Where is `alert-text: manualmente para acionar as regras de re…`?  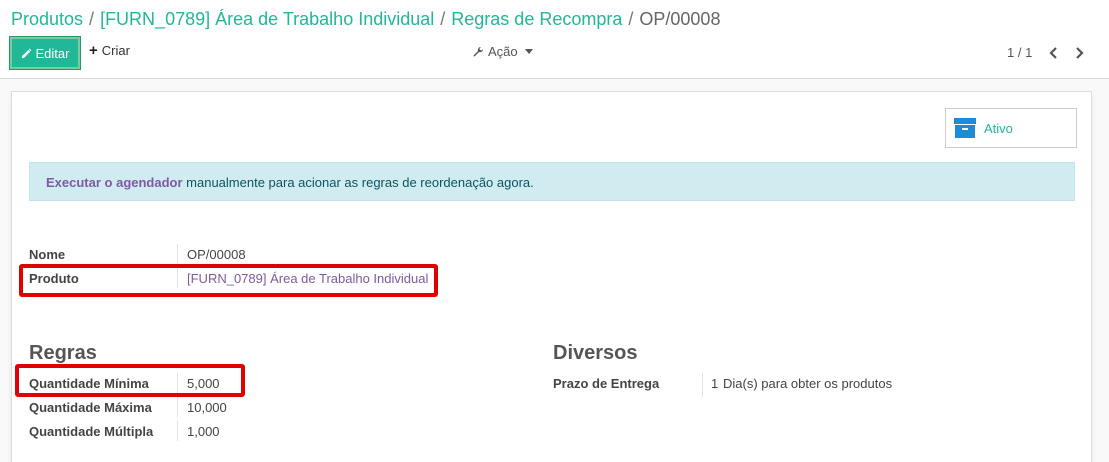
alert-text: manualmente para acionar as regras de re… is located at coordinates (358, 182).